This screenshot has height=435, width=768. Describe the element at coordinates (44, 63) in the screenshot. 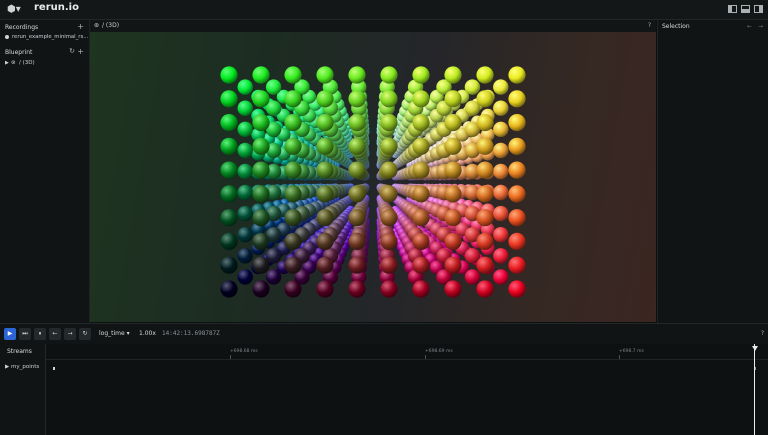

I see `blueprint-item-3d-view: ▶ ⊛ / (3D)` at that location.